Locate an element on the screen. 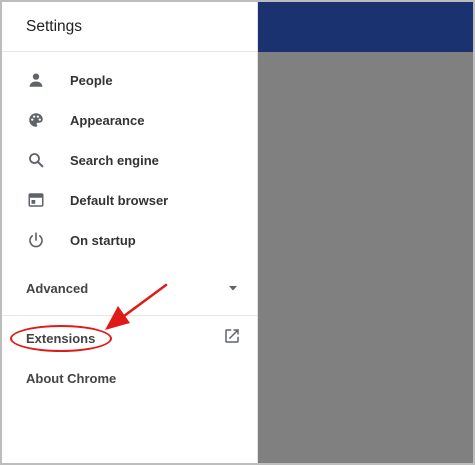  drawer-title: Settings is located at coordinates (54, 26).